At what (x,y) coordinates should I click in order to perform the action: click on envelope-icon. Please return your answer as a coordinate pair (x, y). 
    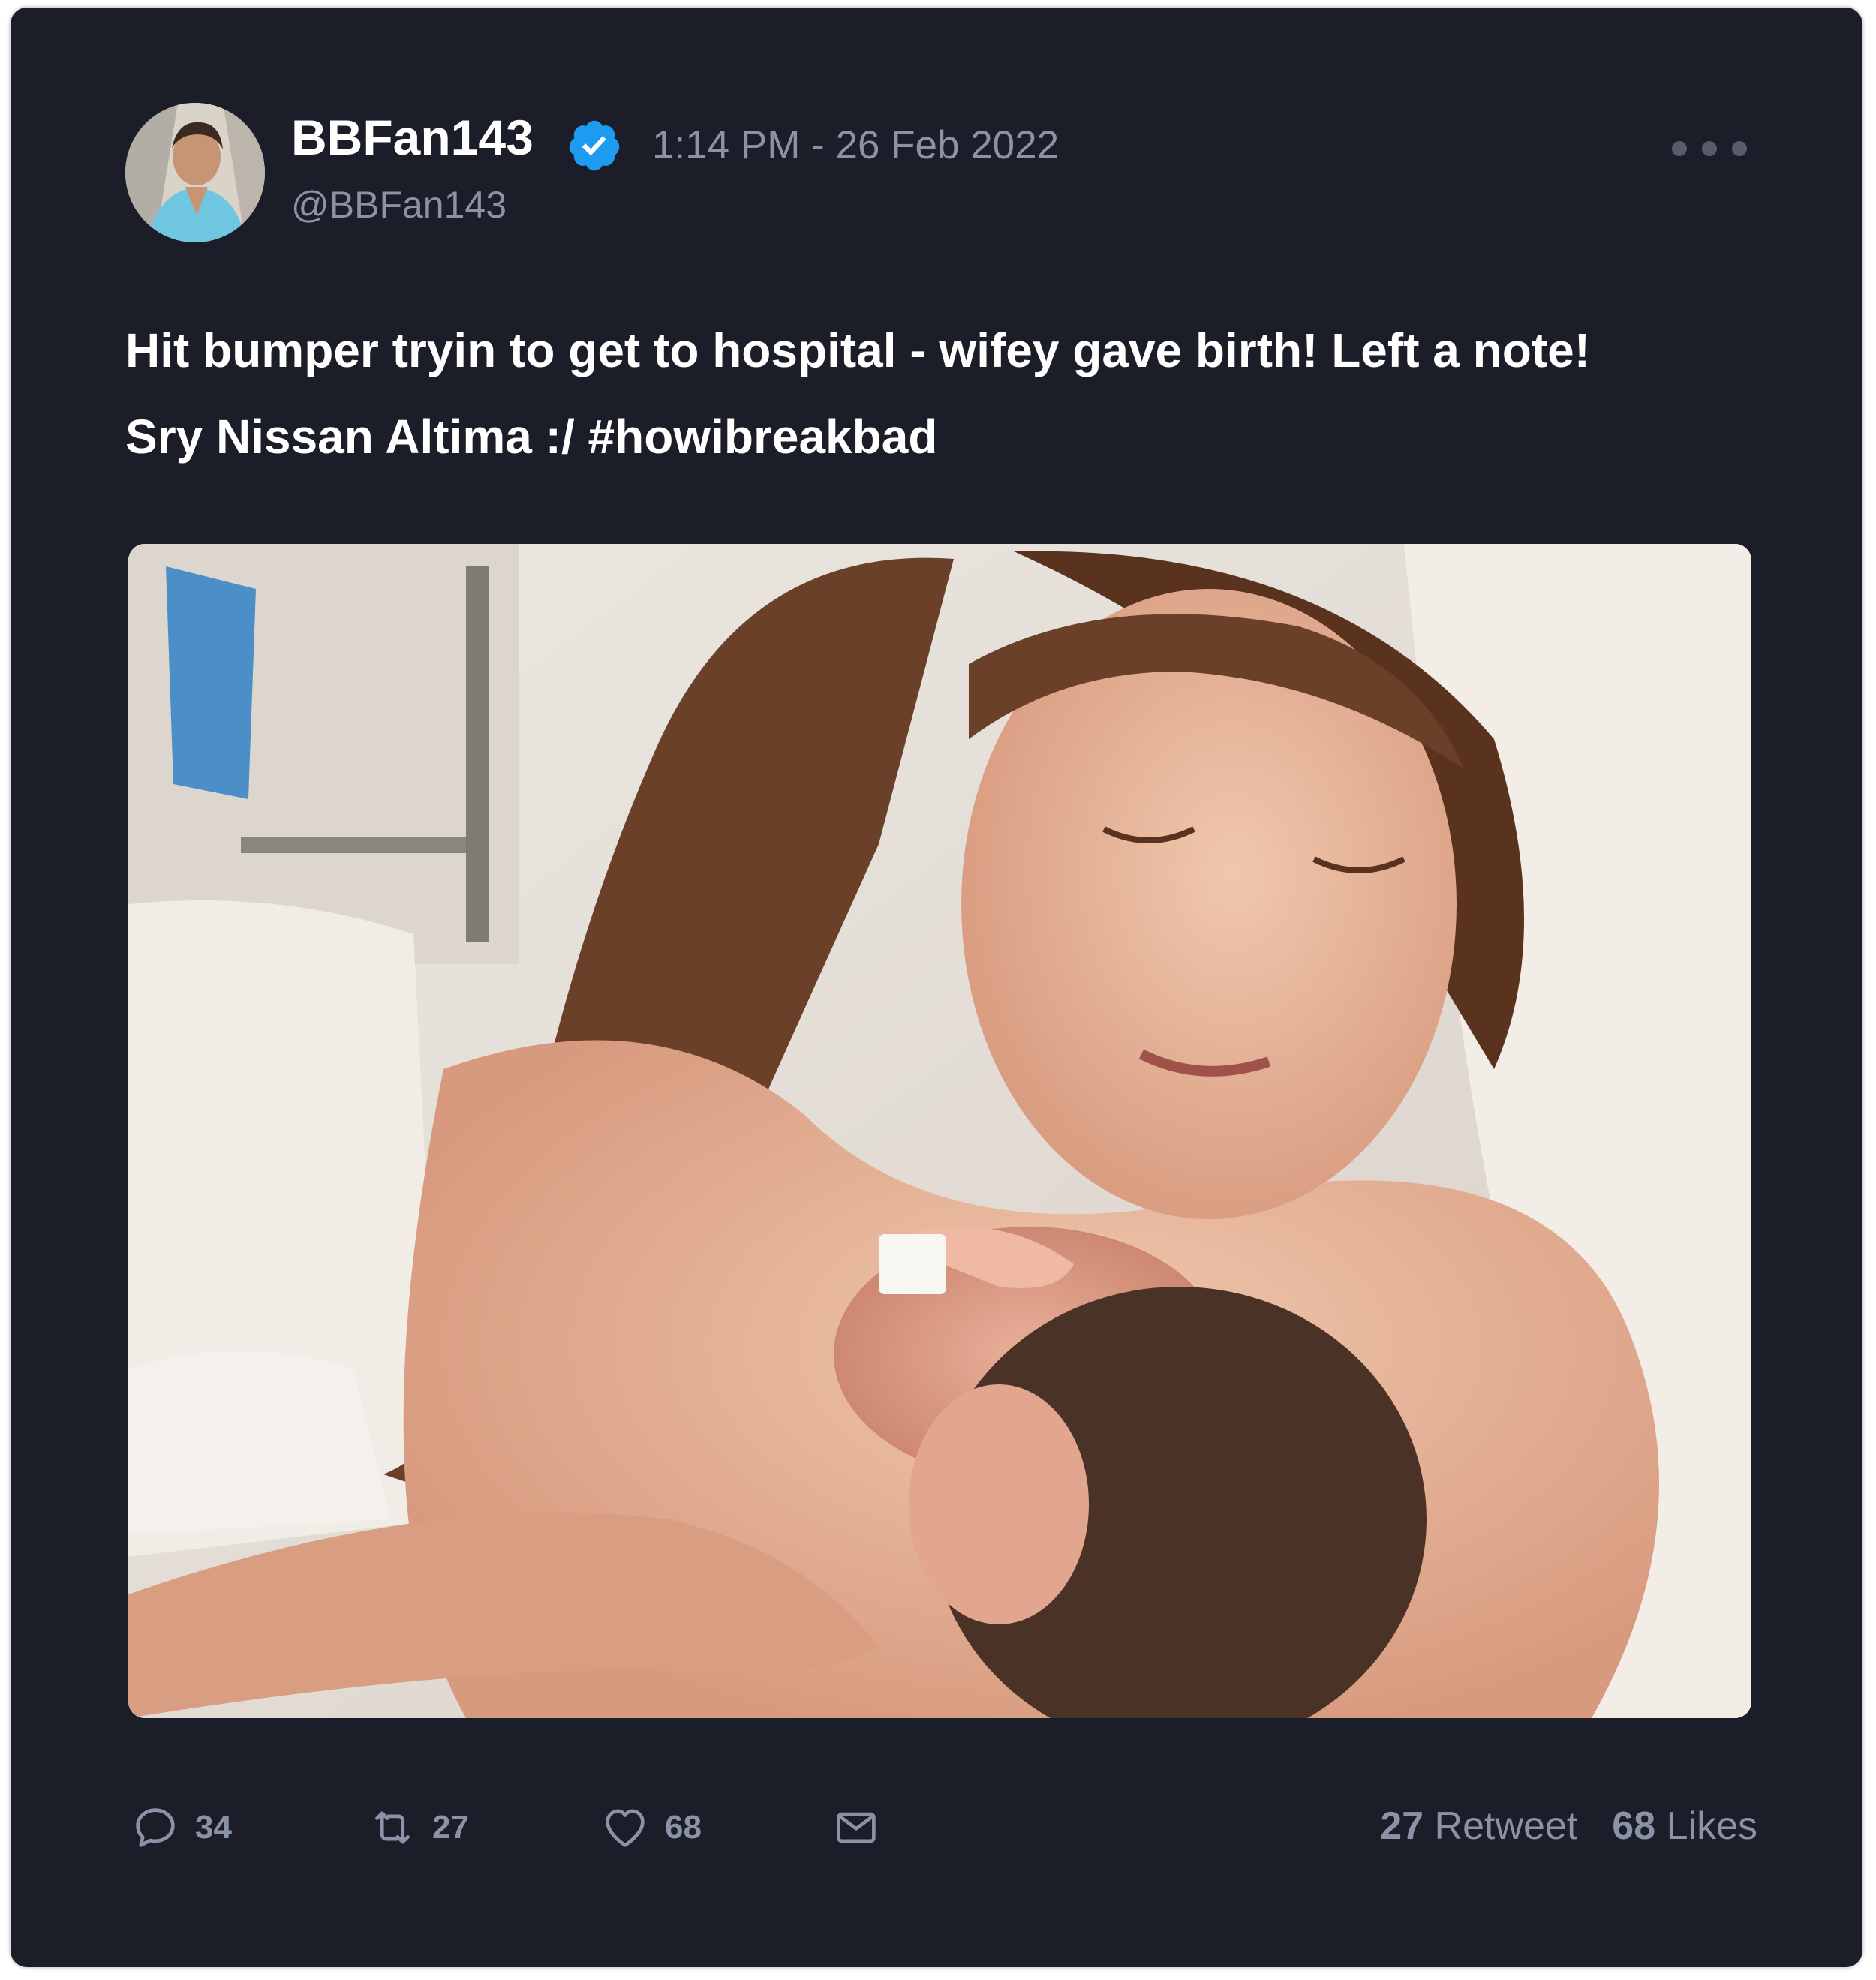
    Looking at the image, I should click on (856, 1827).